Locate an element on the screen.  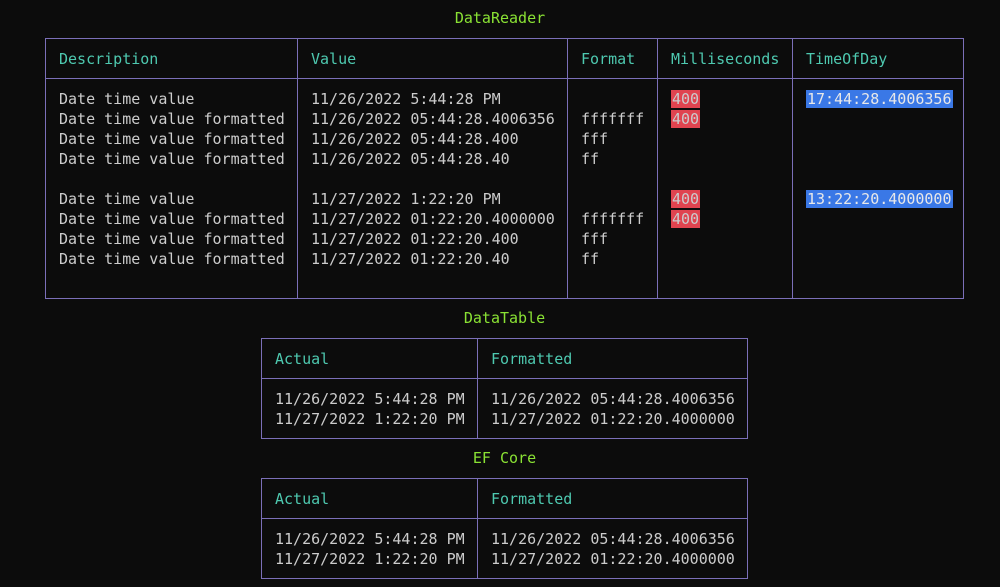
timeofday-highlight: 17:44:28.4006356 is located at coordinates (879, 99).